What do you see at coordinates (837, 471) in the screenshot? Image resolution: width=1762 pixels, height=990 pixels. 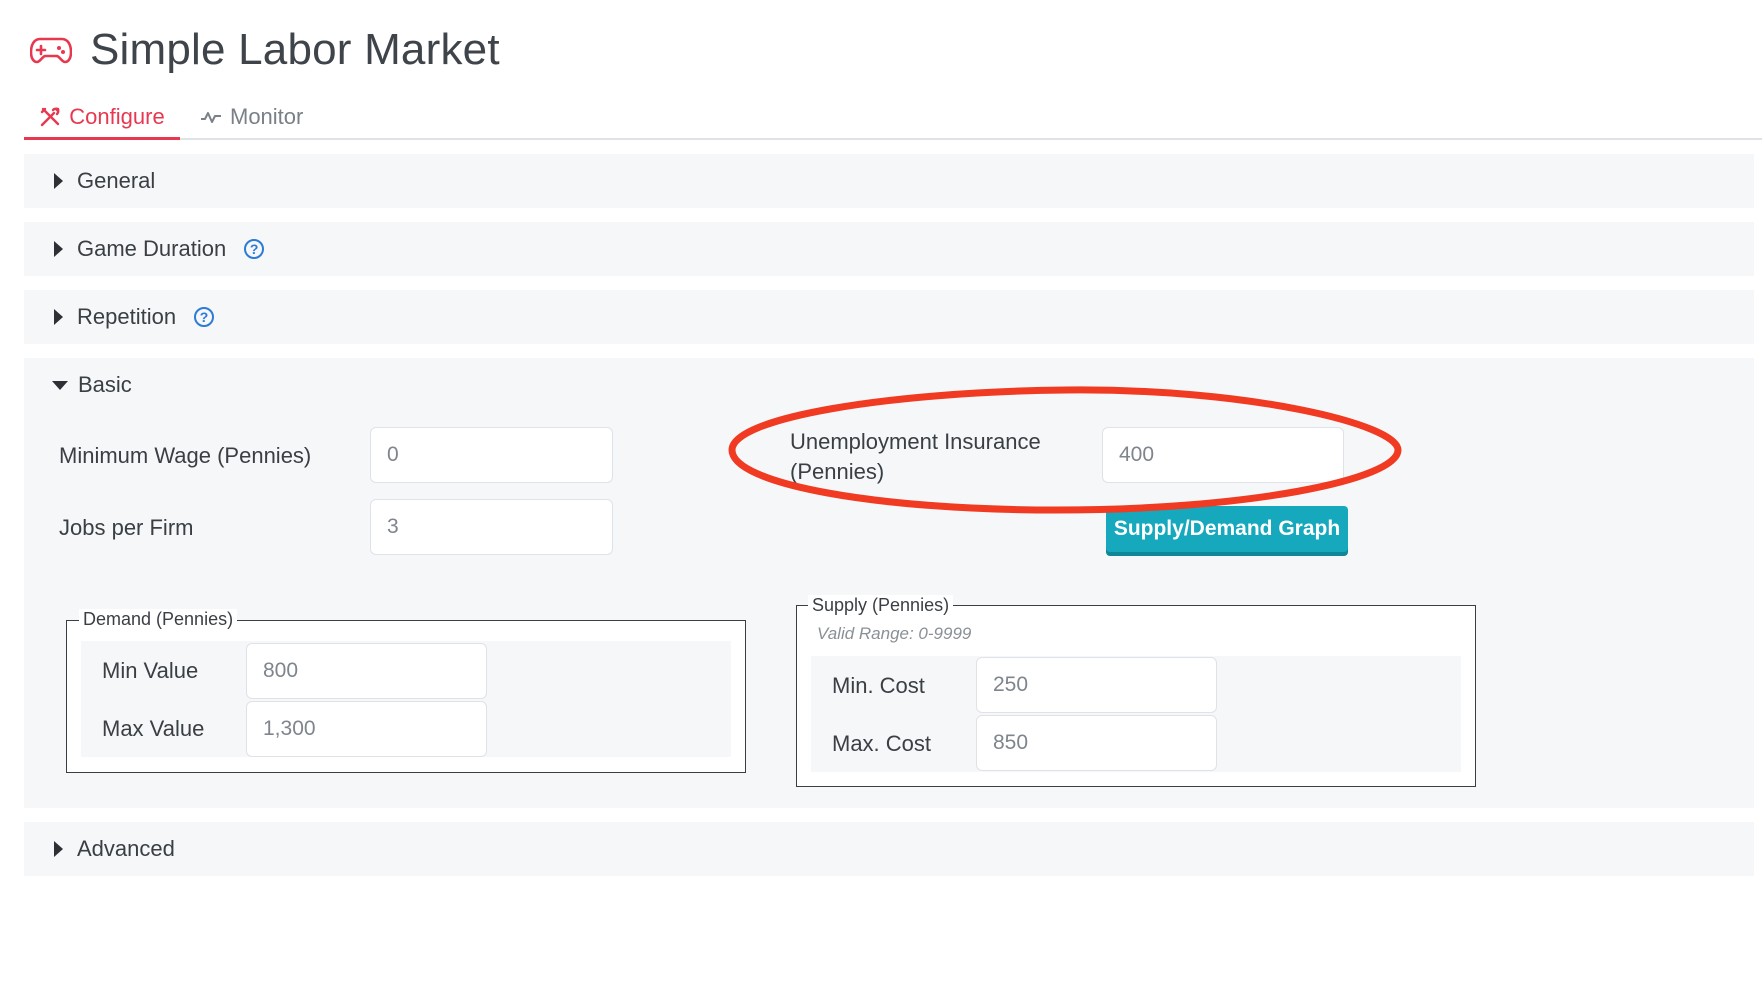 I see `unemployment-insurance-label-line2: (Pennies)` at bounding box center [837, 471].